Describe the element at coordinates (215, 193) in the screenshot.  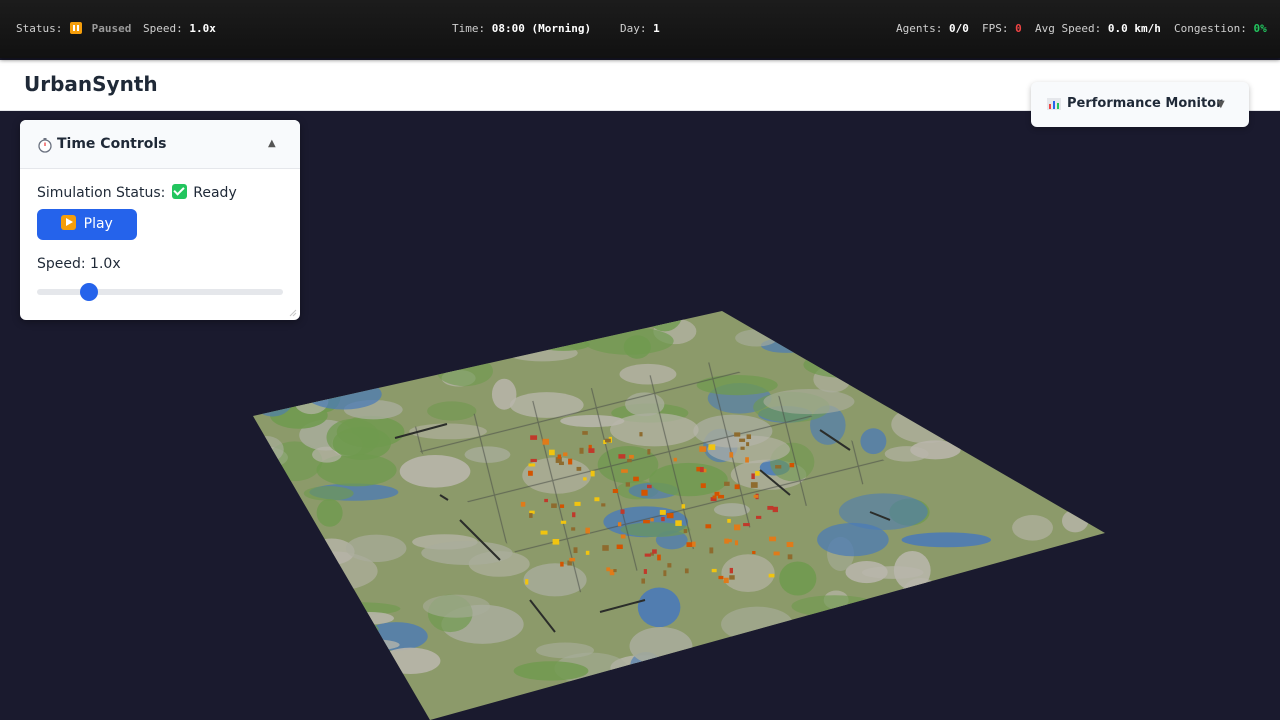
I see `simulation-status-value: Ready` at that location.